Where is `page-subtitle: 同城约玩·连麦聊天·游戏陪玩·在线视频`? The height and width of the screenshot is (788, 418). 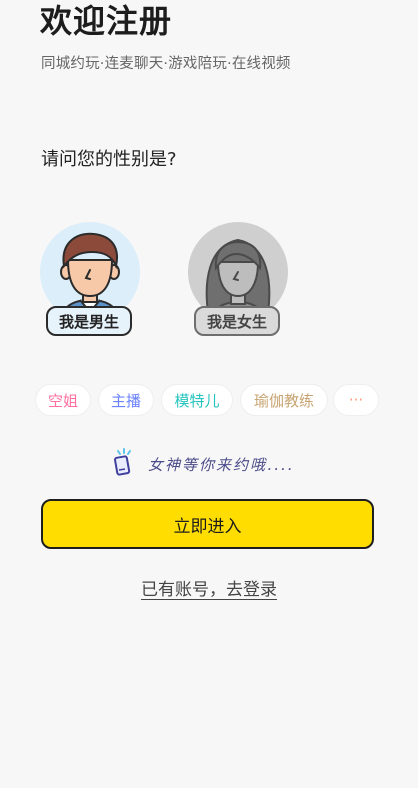
page-subtitle: 同城约玩·连麦聊天·游戏陪玩·在线视频 is located at coordinates (166, 64).